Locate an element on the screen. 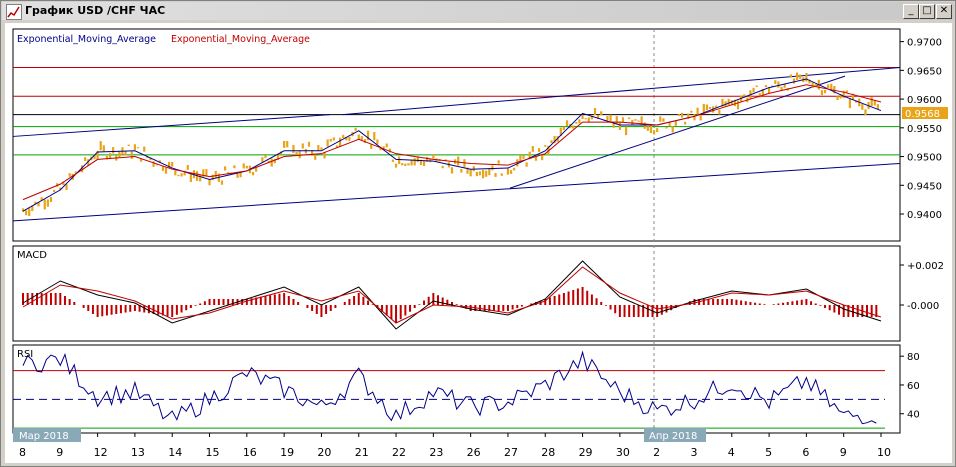  x-tick-label: 3 is located at coordinates (693, 452).